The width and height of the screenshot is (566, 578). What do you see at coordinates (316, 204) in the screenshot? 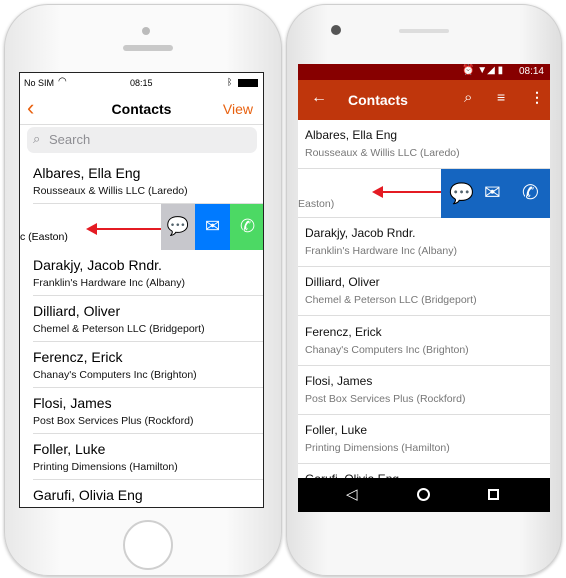
I see `swiped-row-text: Easton)` at bounding box center [316, 204].